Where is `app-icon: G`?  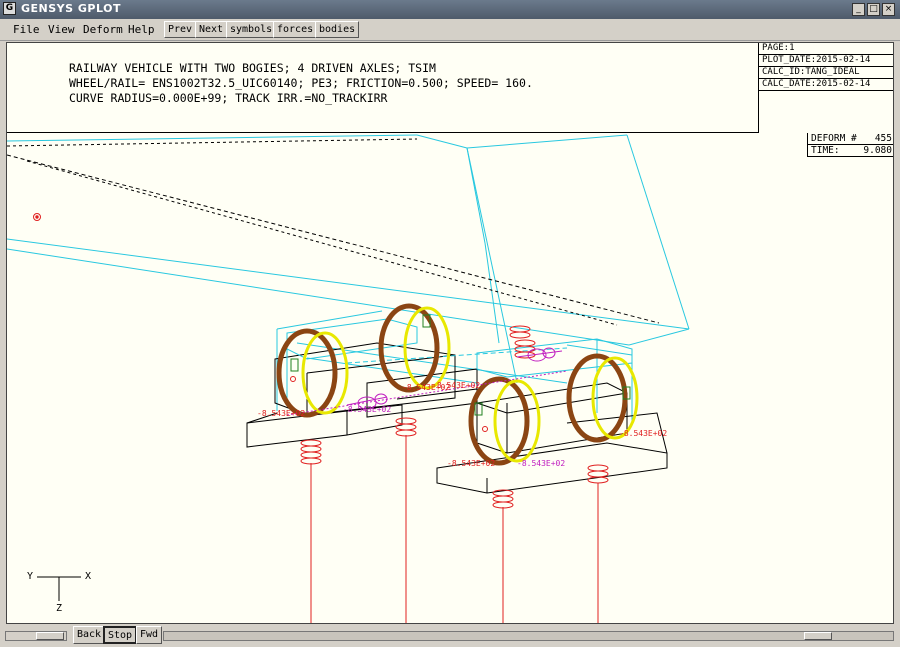
app-icon: G is located at coordinates (9, 8).